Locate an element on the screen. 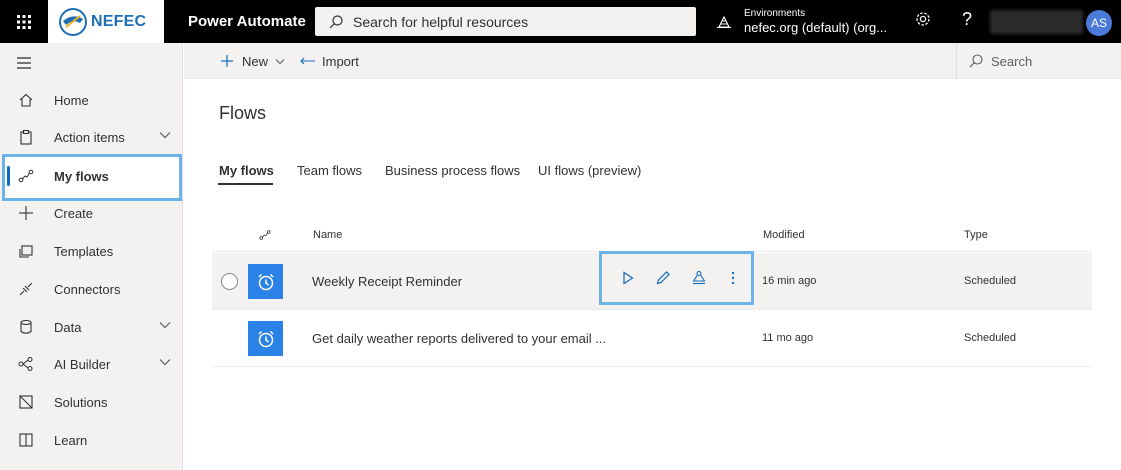 The height and width of the screenshot is (470, 1121). nefec-logo-icon is located at coordinates (73, 21).